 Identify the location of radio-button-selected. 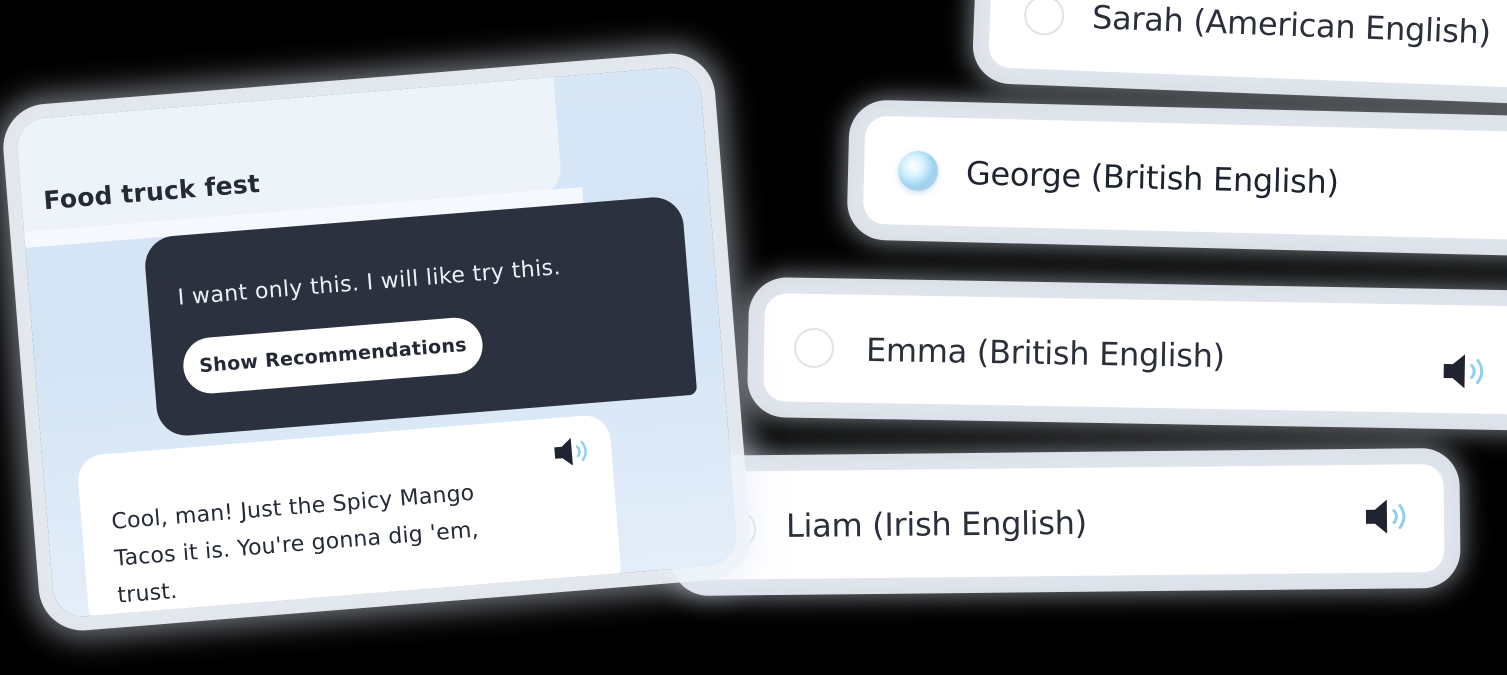
(918, 171).